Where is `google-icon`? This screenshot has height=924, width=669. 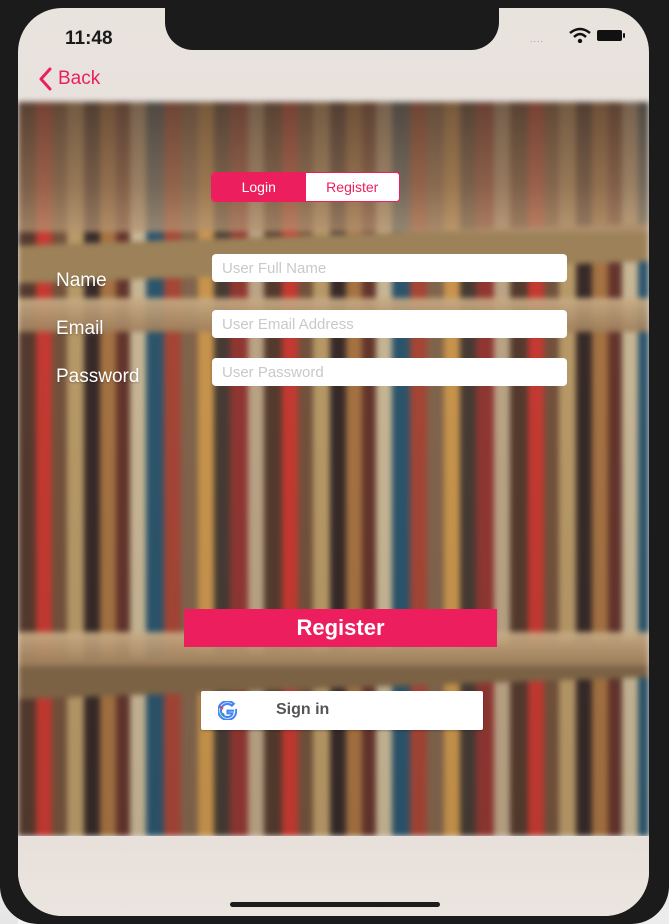
google-icon is located at coordinates (227, 710).